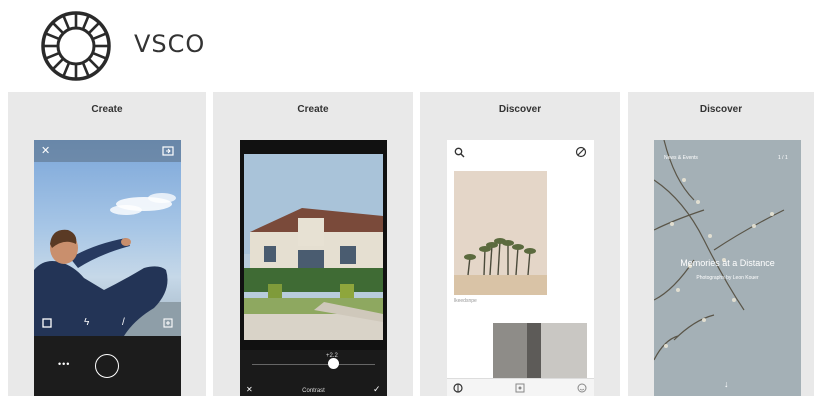  Describe the element at coordinates (107, 264) in the screenshot. I see `camera-preview-image` at that location.